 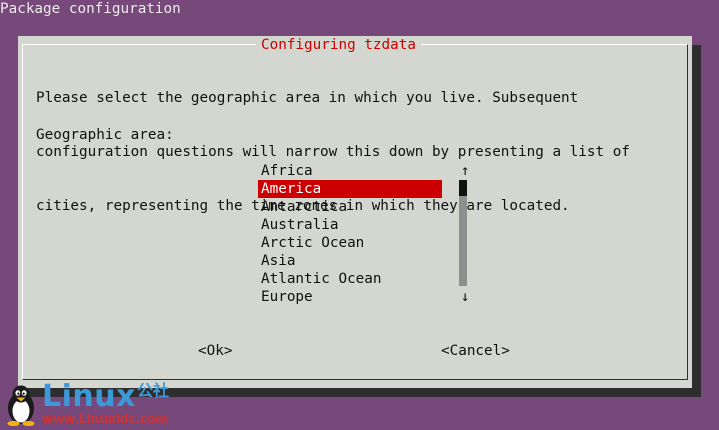 What do you see at coordinates (215, 351) in the screenshot?
I see `ok-button: <Ok>` at bounding box center [215, 351].